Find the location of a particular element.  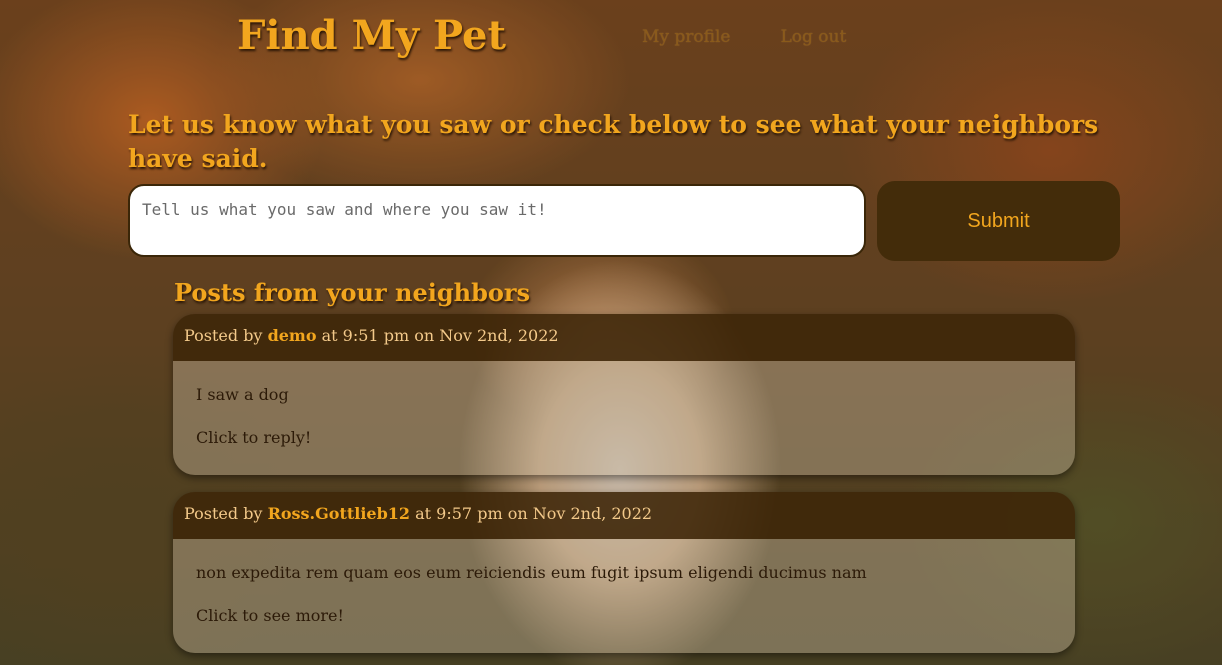

reply-link: Click to reply! is located at coordinates (624, 437).